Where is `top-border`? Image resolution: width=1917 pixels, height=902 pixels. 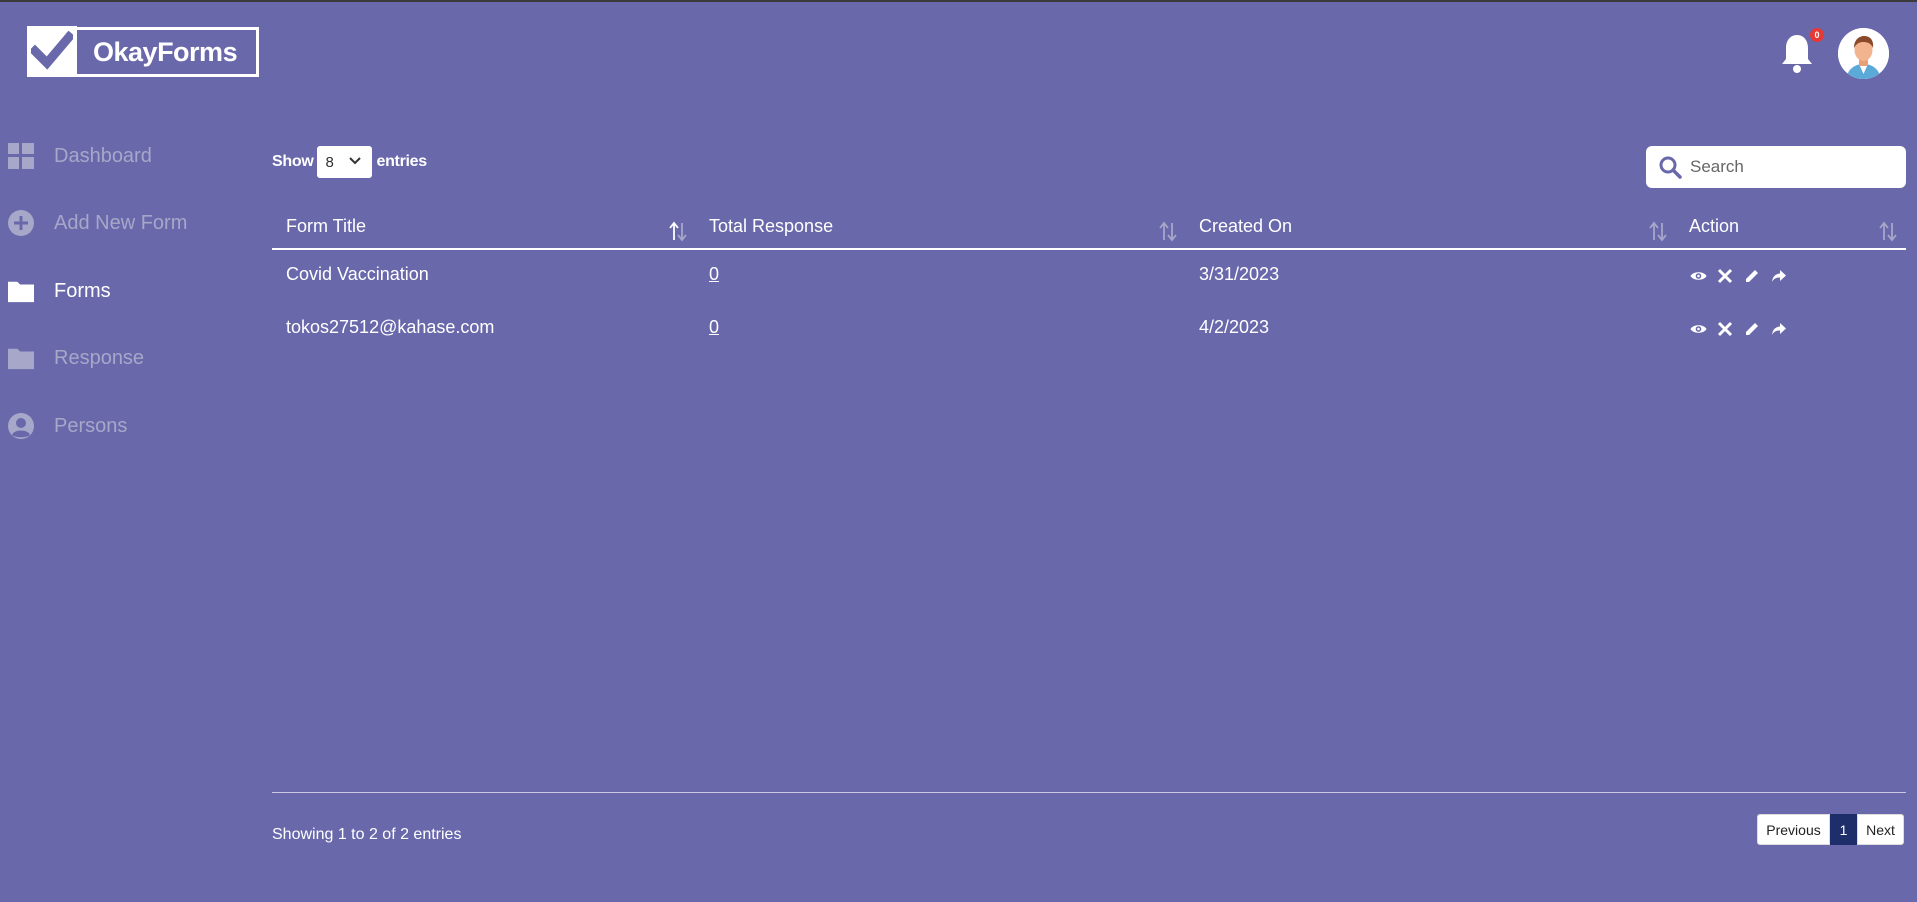 top-border is located at coordinates (958, 1).